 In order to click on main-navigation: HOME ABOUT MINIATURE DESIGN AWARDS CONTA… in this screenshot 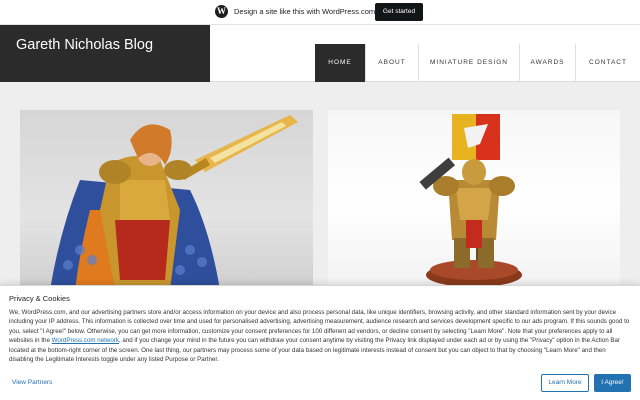, I will do `click(477, 63)`.